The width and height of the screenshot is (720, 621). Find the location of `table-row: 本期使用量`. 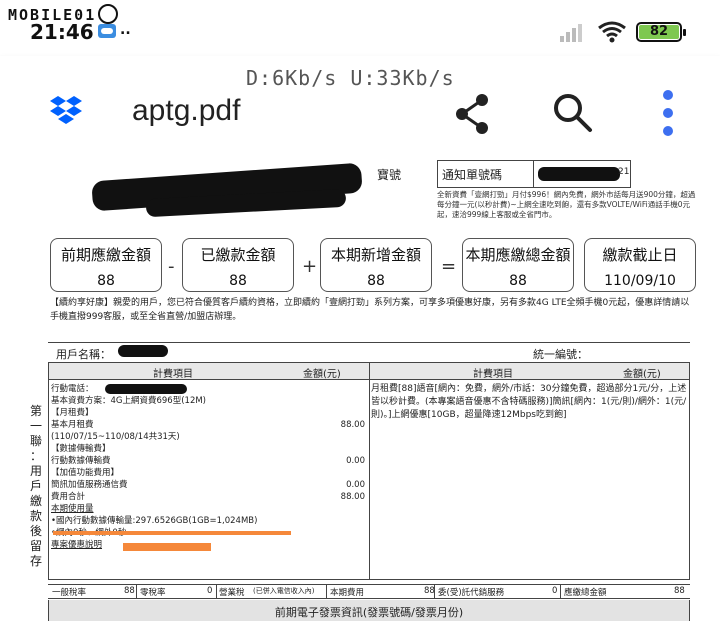

table-row: 本期使用量 is located at coordinates (72, 509).